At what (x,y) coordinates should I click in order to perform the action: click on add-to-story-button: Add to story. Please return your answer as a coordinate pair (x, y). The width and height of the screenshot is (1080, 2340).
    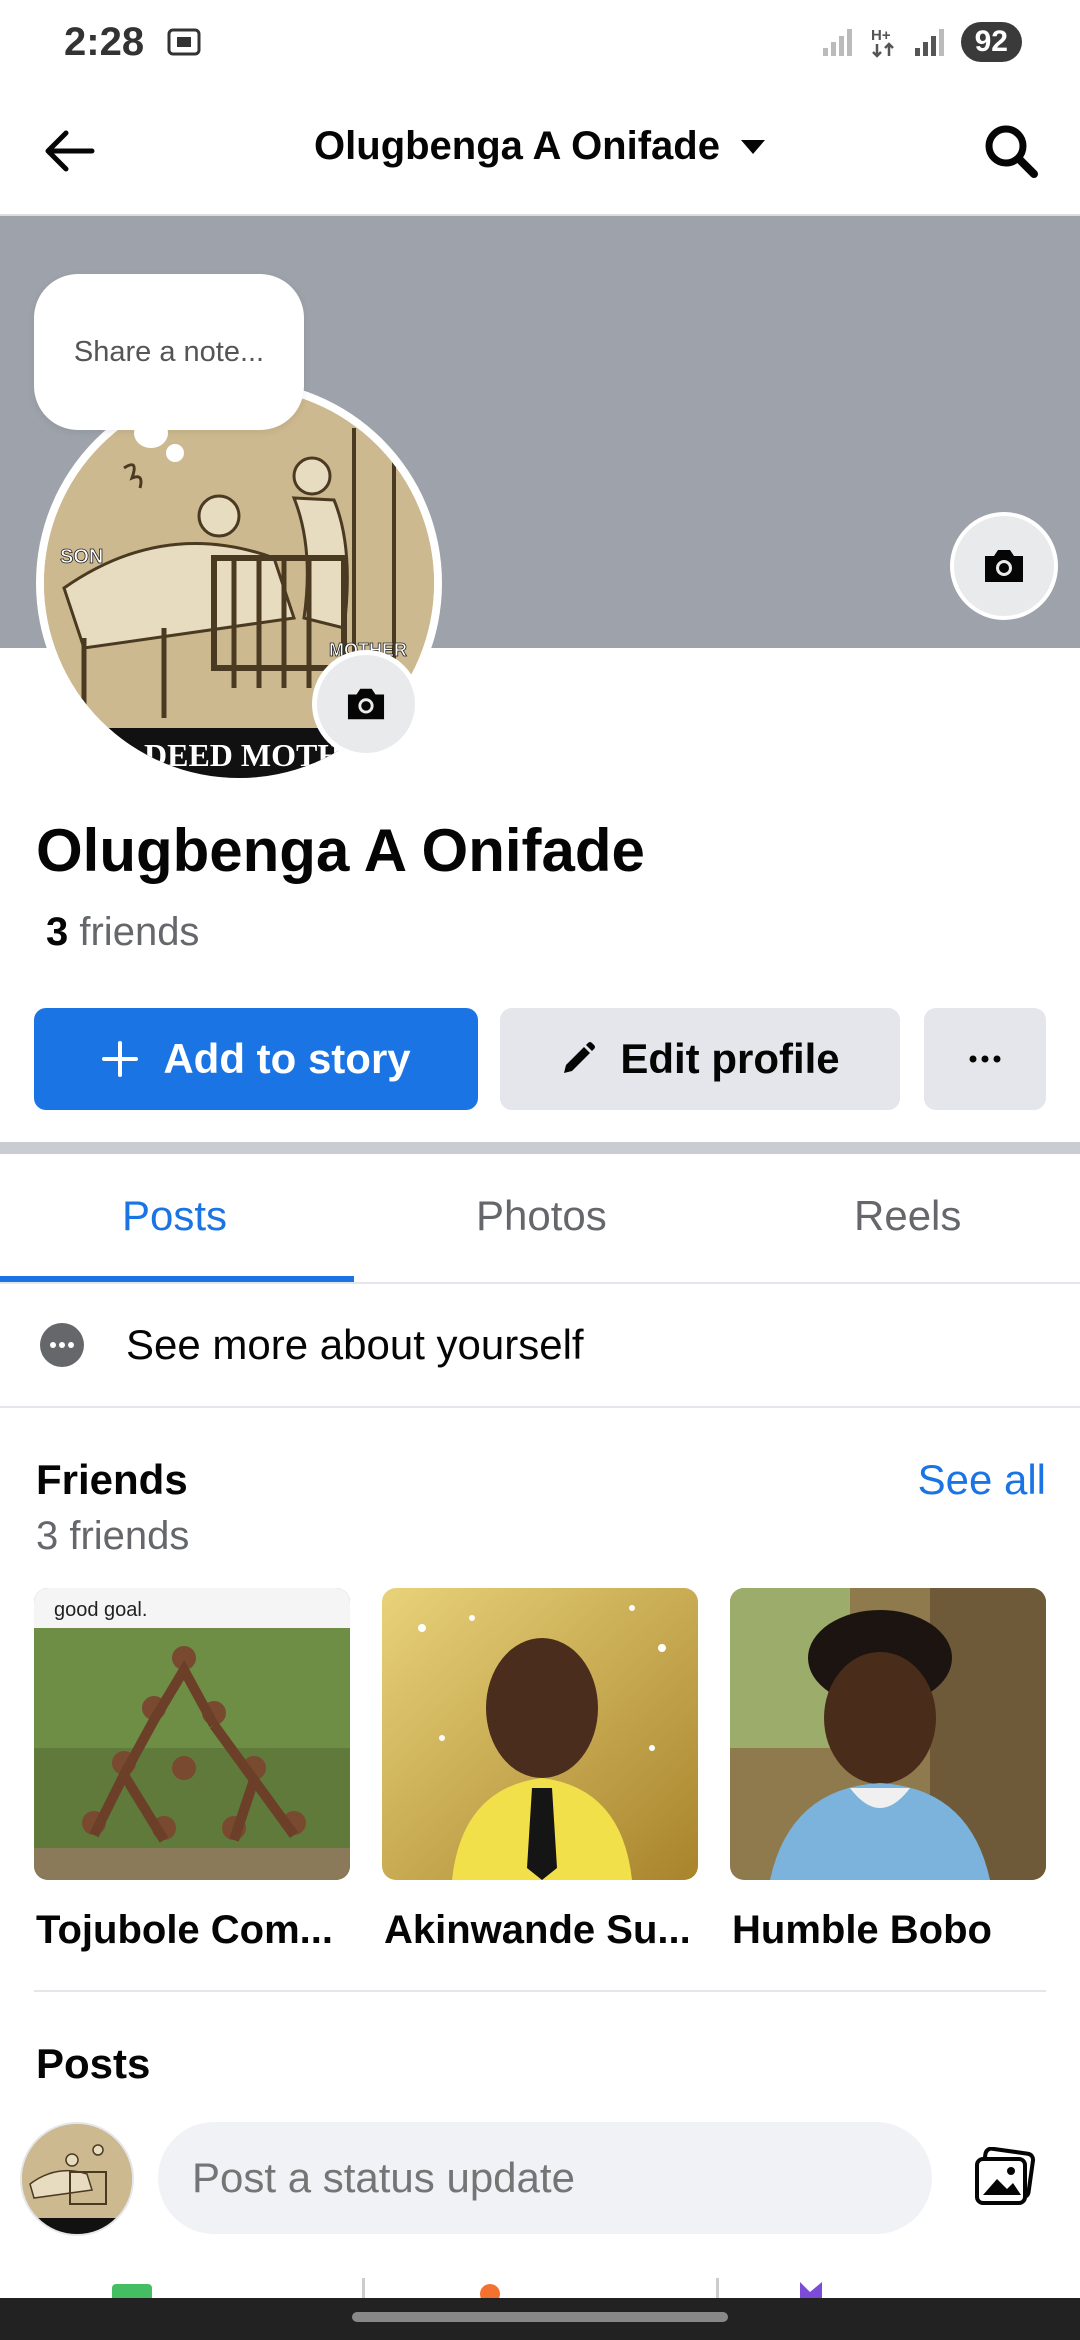
    Looking at the image, I should click on (256, 1059).